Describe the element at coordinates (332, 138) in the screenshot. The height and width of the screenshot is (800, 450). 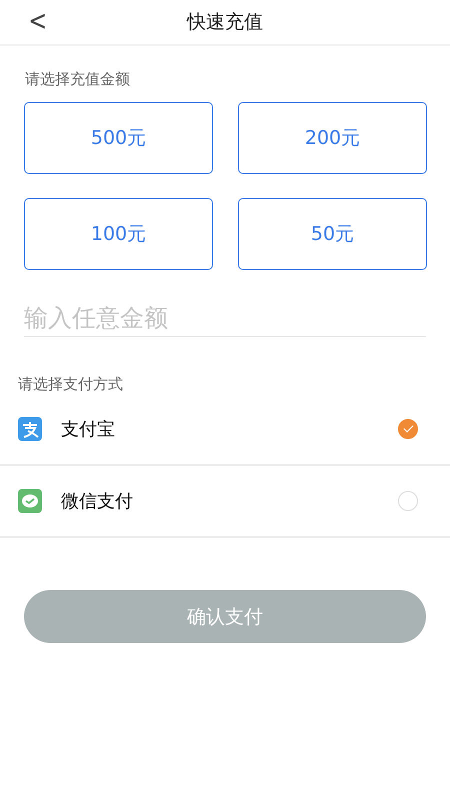
I see `amount-option: 200元` at that location.